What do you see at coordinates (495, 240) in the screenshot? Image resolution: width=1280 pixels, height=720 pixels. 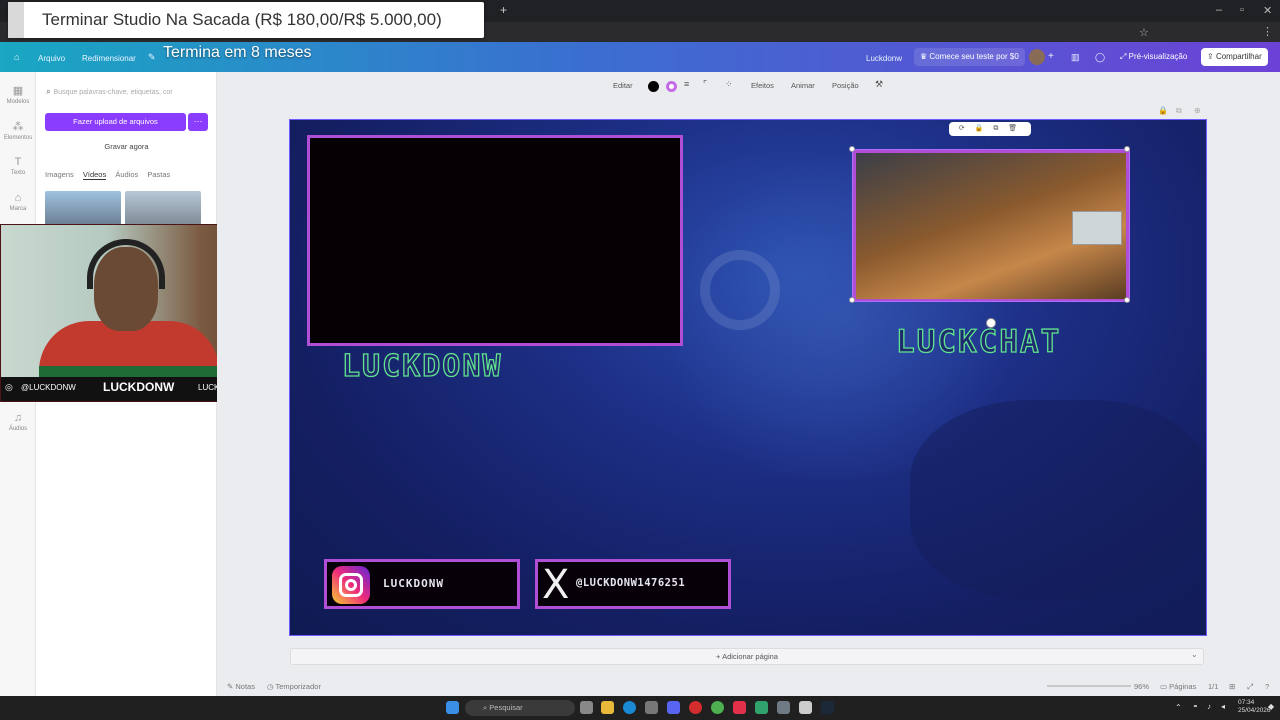 I see `gameplay-frame` at bounding box center [495, 240].